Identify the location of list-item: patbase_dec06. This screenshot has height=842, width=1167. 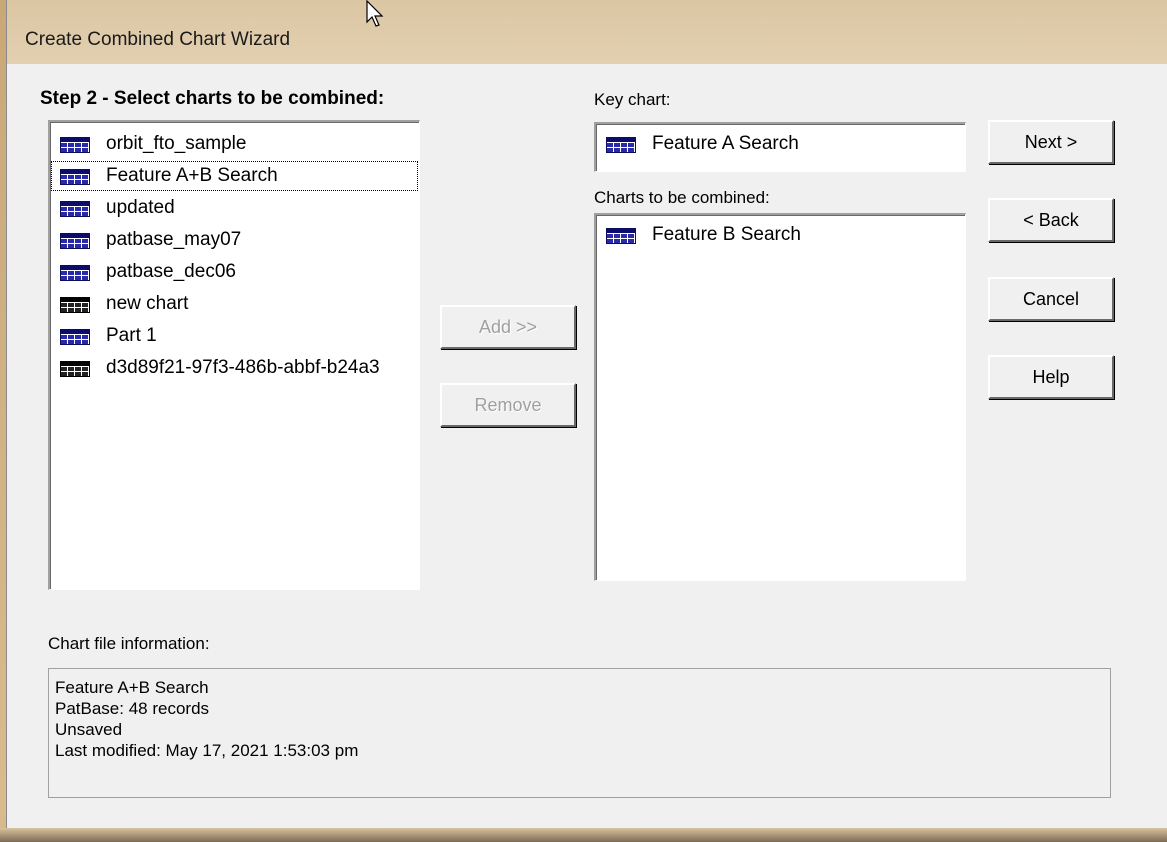
(234, 272).